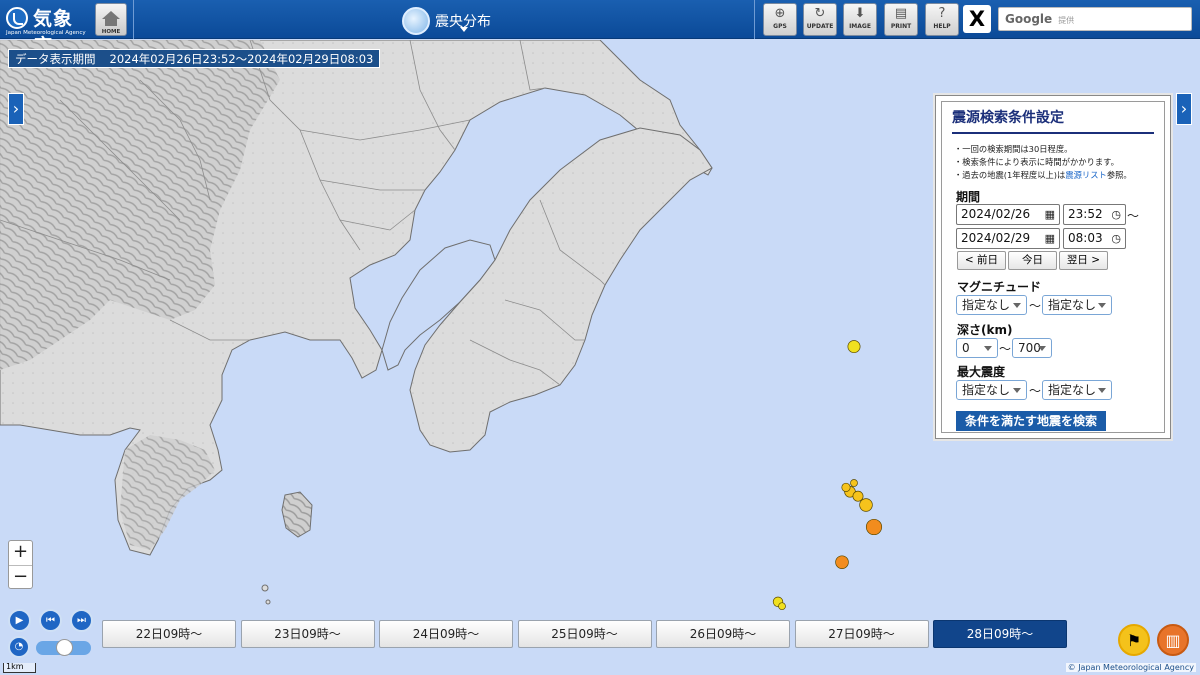 The width and height of the screenshot is (1200, 675). I want to click on zoom-in-button: +, so click(20, 553).